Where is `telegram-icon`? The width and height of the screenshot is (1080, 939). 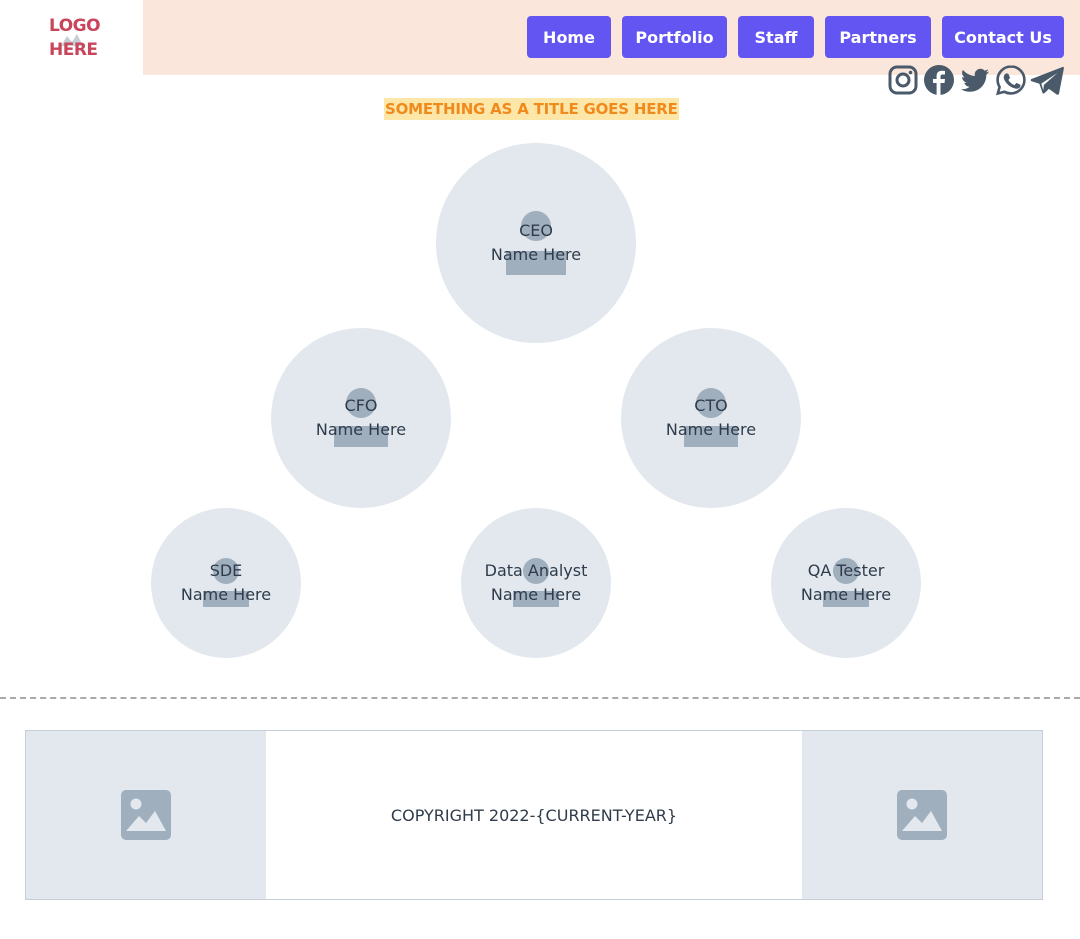 telegram-icon is located at coordinates (1047, 80).